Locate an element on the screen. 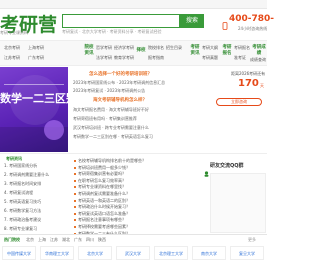  list-item-text: 考研英语一和英语二的区别？ is located at coordinates (104, 200).